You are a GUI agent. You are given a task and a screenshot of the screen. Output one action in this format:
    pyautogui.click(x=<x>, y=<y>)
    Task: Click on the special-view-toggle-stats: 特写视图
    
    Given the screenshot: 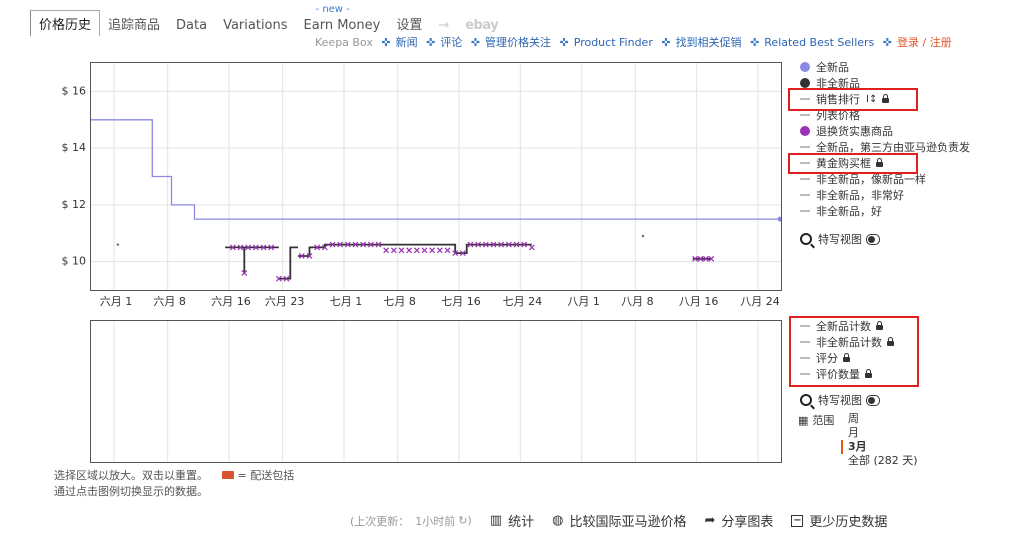 What is the action you would take?
    pyautogui.click(x=847, y=400)
    